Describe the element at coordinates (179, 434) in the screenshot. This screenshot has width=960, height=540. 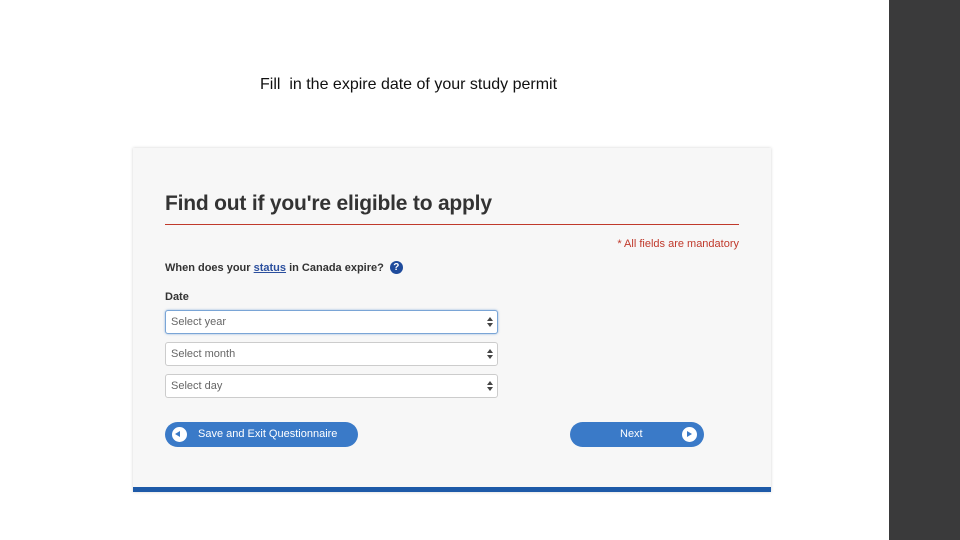
I see `chevron-left-circle-icon` at that location.